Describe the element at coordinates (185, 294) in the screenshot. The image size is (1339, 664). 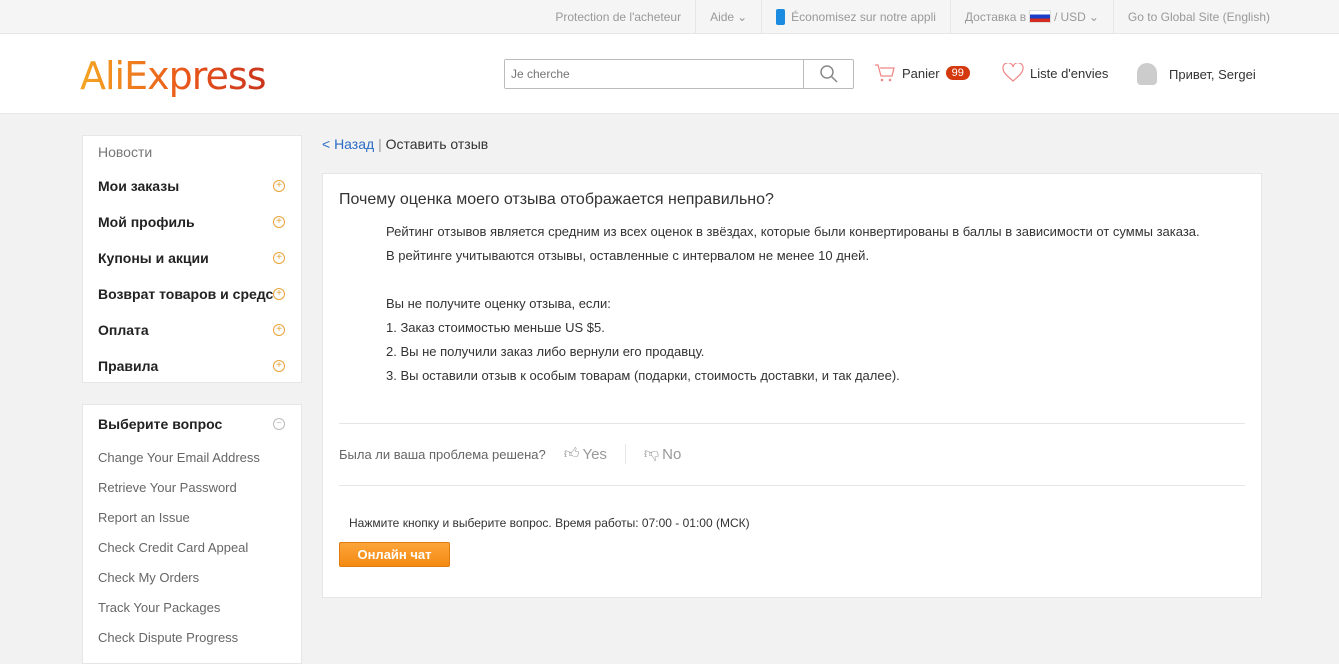
I see `sidebar-item-label: Возврат товаров и средств` at that location.